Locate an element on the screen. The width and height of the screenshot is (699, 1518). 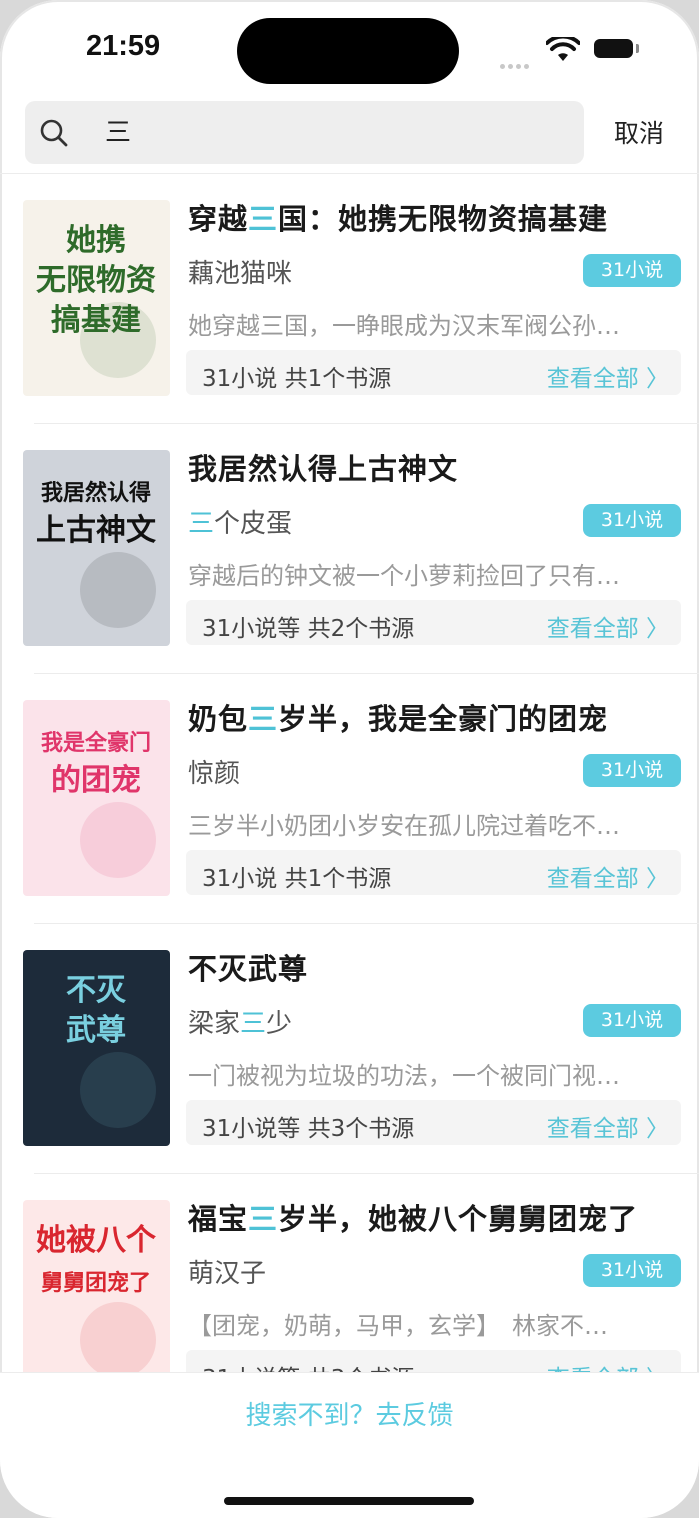
wifi-icon is located at coordinates (563, 49).